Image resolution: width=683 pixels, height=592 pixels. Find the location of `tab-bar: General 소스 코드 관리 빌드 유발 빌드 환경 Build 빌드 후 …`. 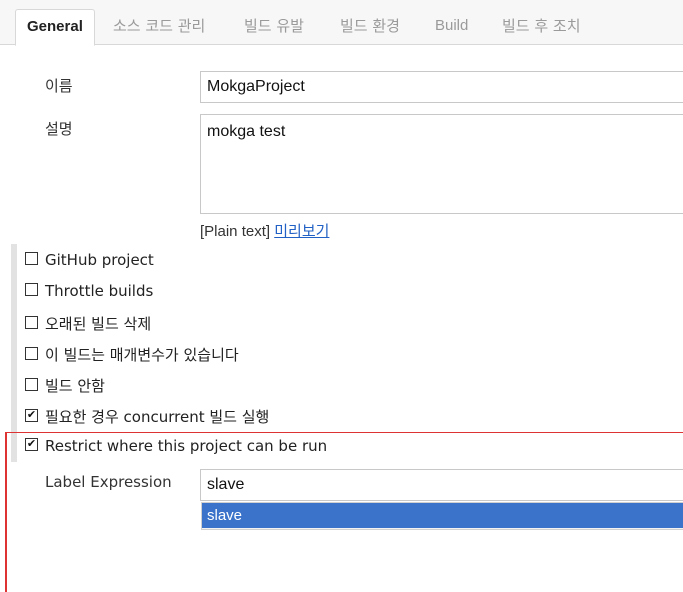

tab-bar: General 소스 코드 관리 빌드 유발 빌드 환경 Build 빌드 후 … is located at coordinates (341, 23).